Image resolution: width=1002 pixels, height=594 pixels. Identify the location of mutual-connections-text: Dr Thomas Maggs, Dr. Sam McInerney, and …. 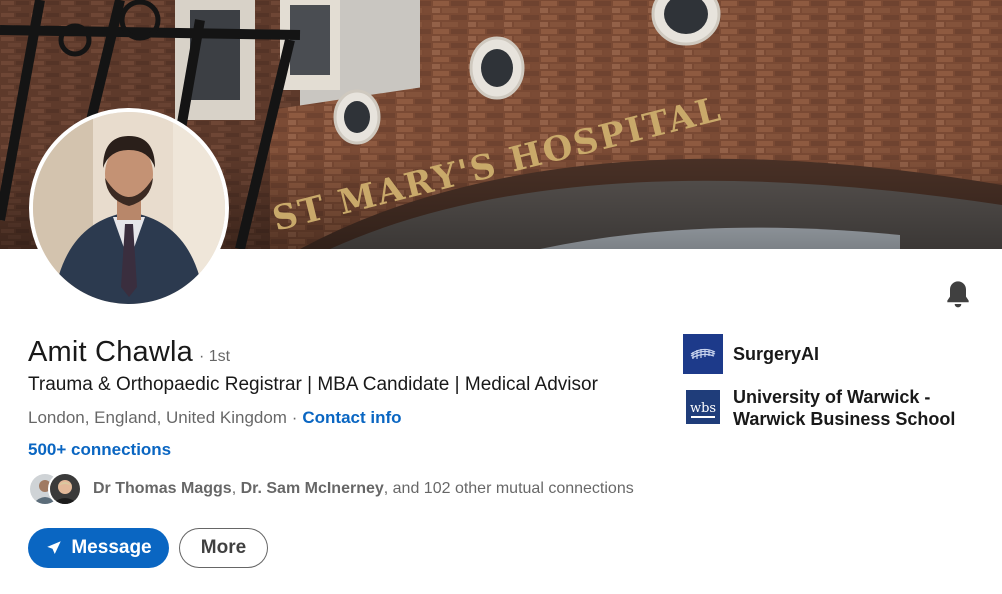
(363, 489).